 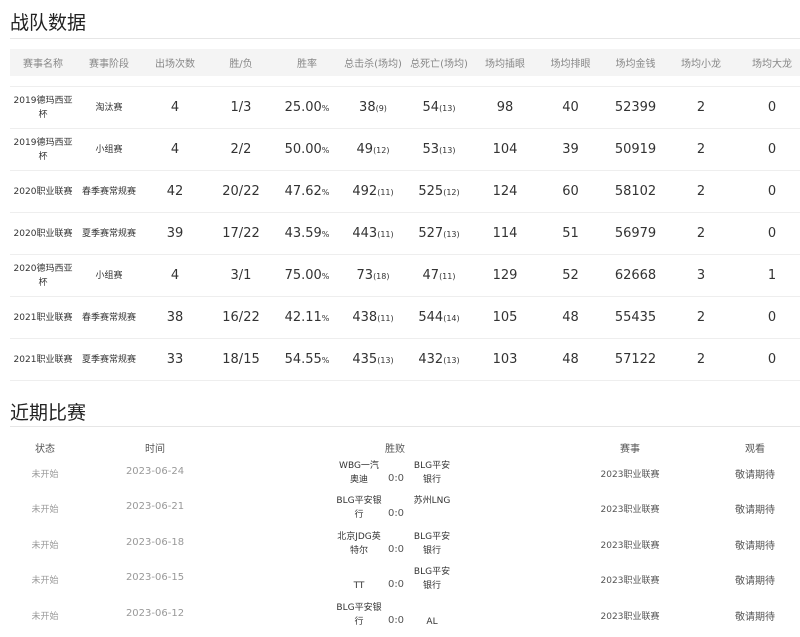 What do you see at coordinates (241, 191) in the screenshot?
I see `table-cell: 20/22` at bounding box center [241, 191].